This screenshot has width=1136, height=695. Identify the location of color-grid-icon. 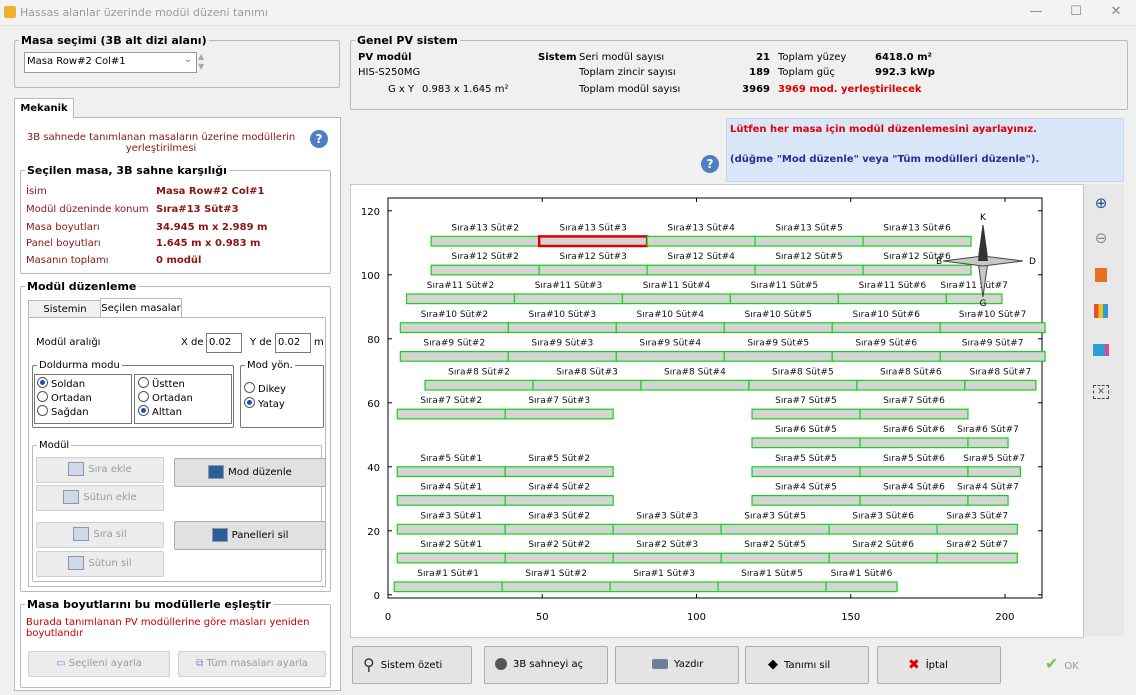
(1101, 315).